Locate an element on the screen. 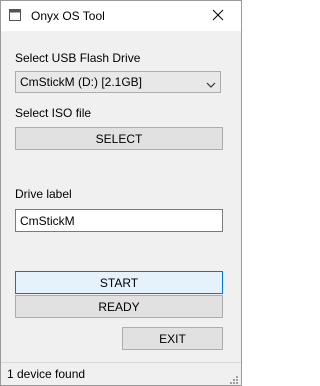 The width and height of the screenshot is (320, 386). usb-drive-select: CmStickM (D:) [2.1GB] is located at coordinates (118, 82).